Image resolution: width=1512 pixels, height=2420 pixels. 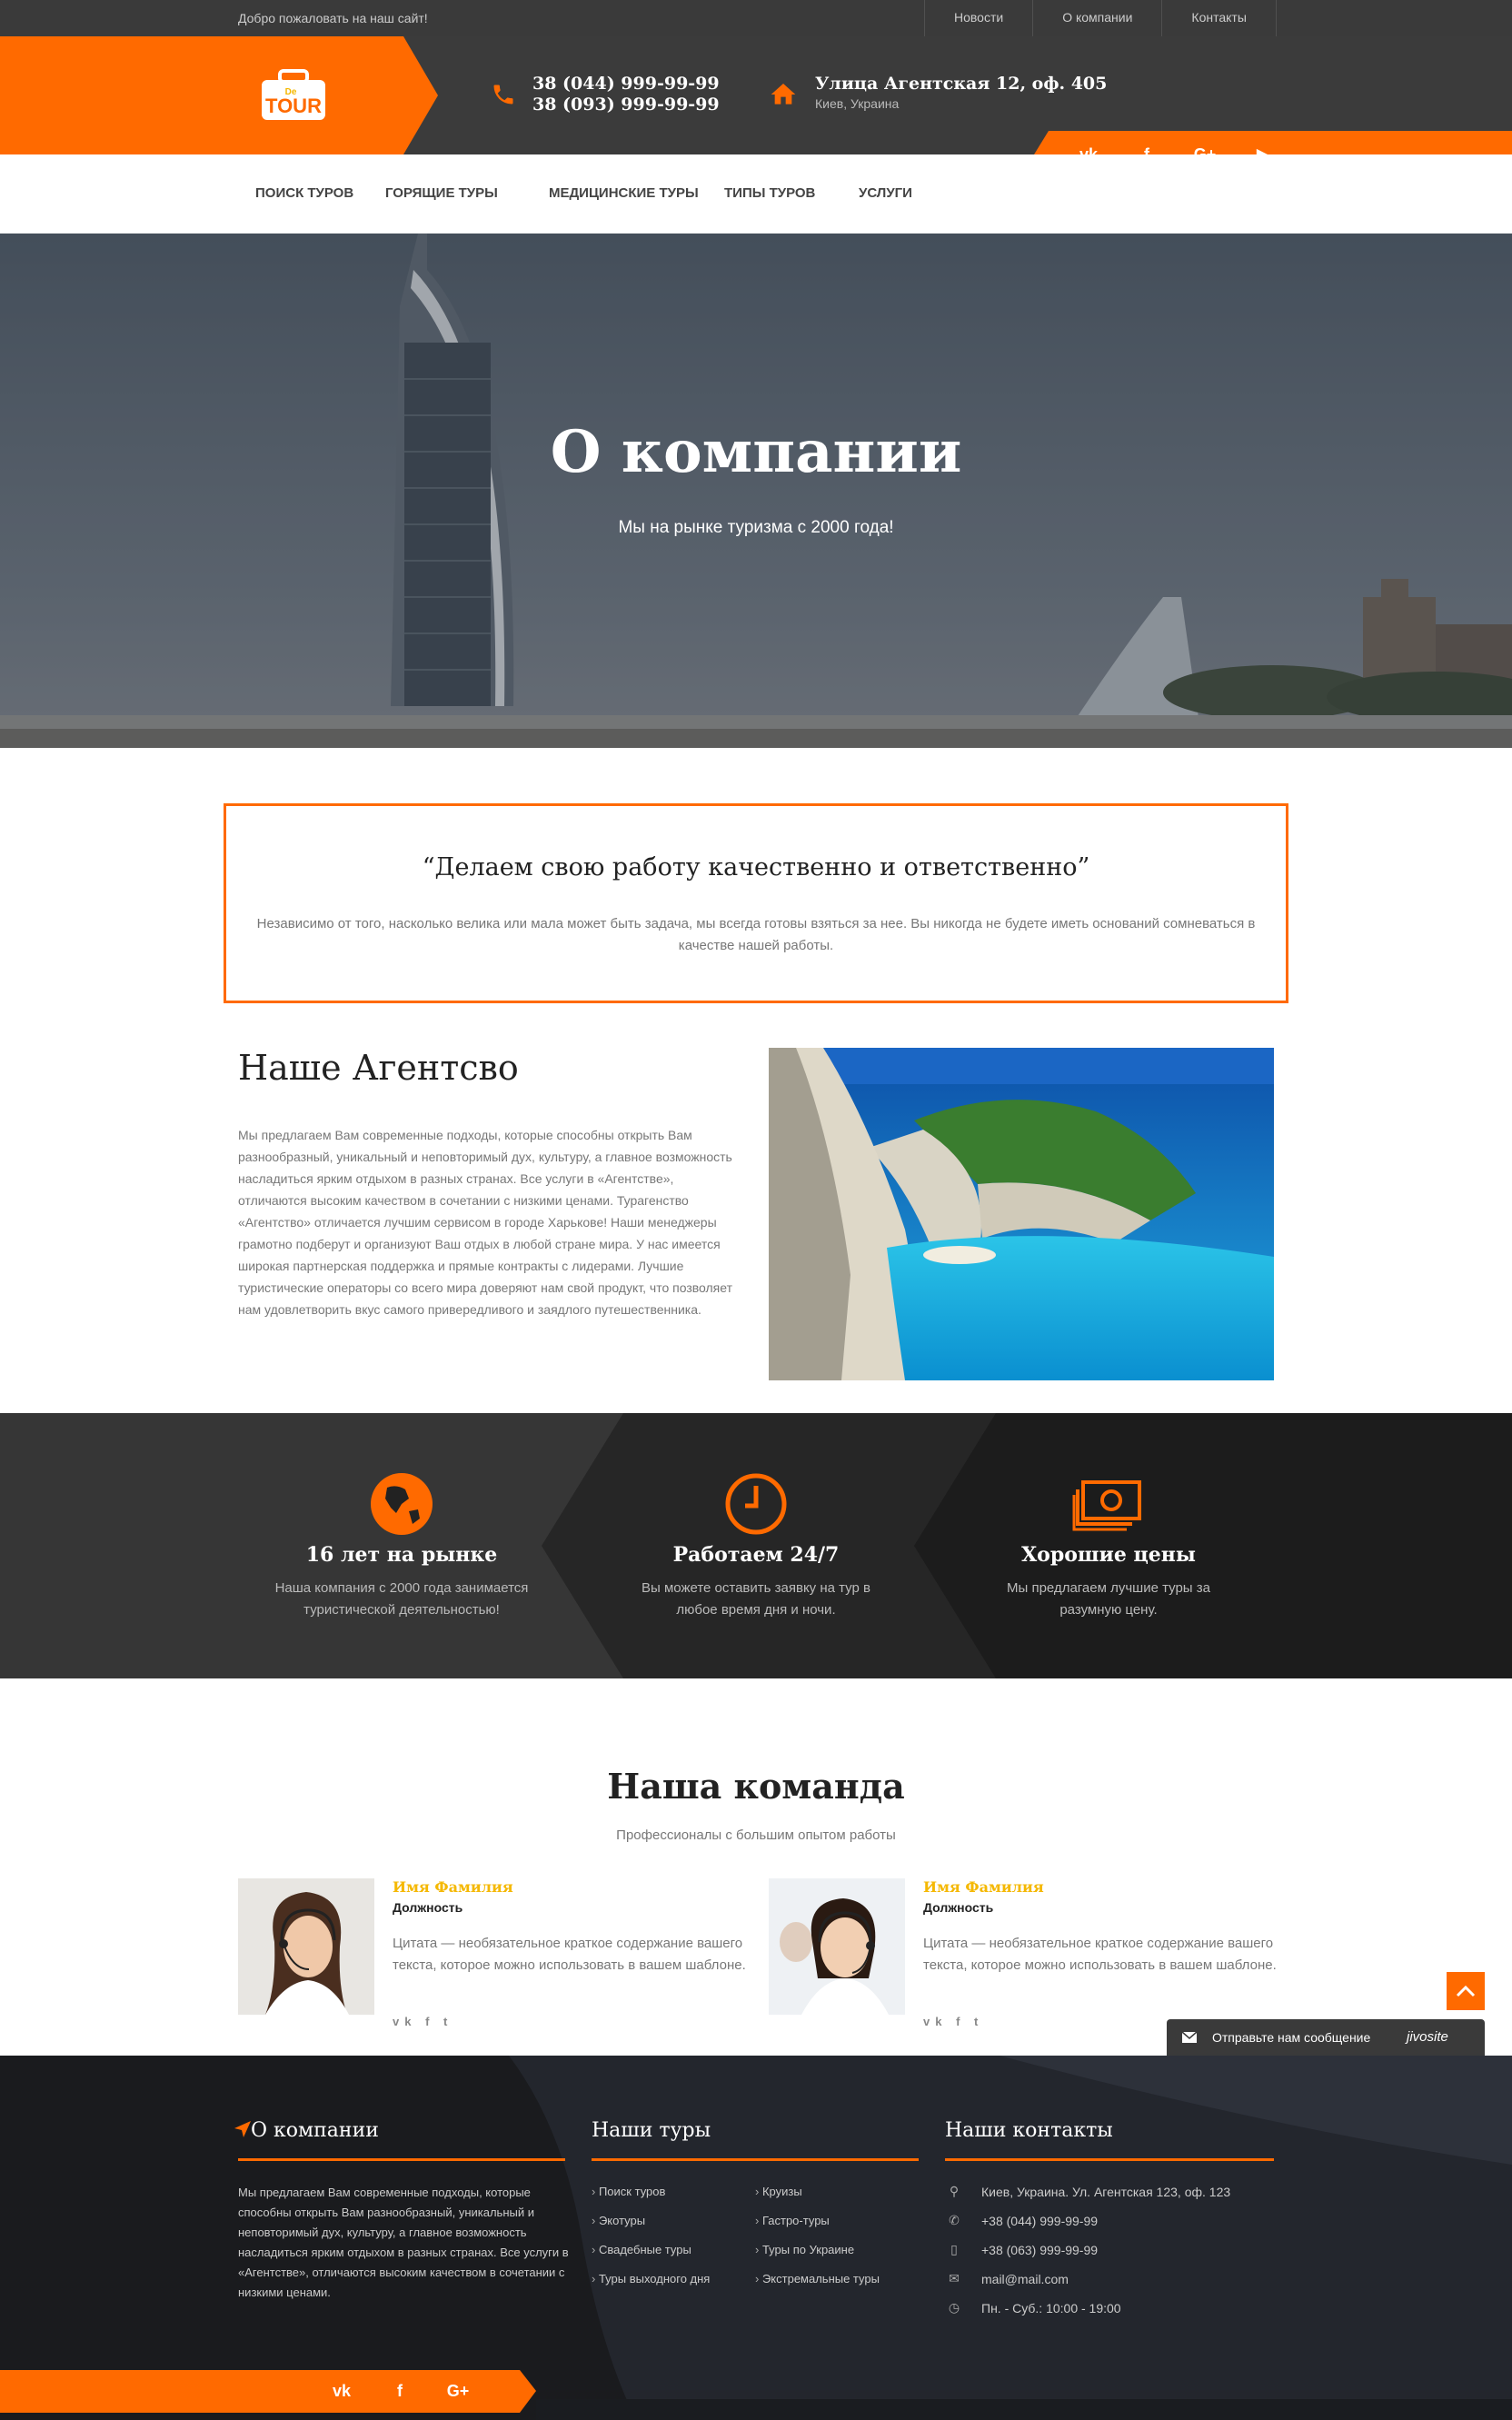 What do you see at coordinates (756, 528) in the screenshot?
I see `hero-subtitle: Мы на рынке туризма с 2000 года!` at bounding box center [756, 528].